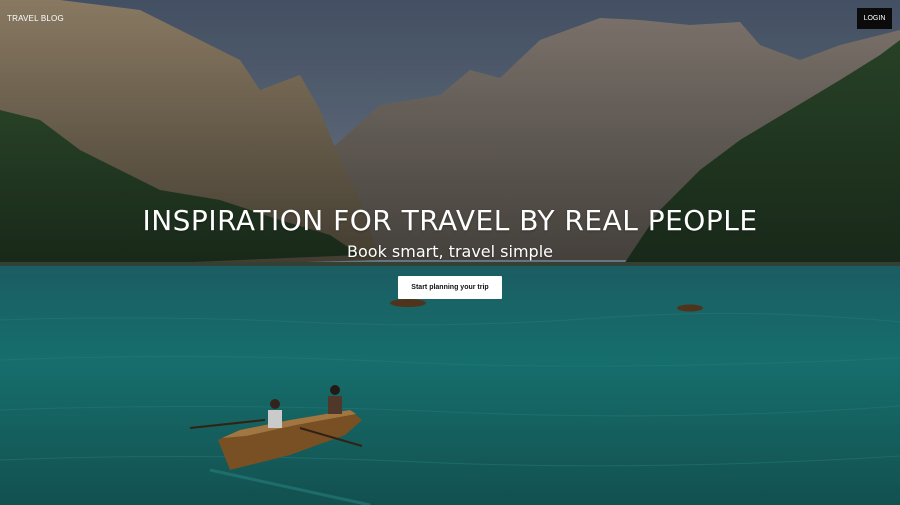  I want to click on start-planning-button: Start planning your trip, so click(450, 287).